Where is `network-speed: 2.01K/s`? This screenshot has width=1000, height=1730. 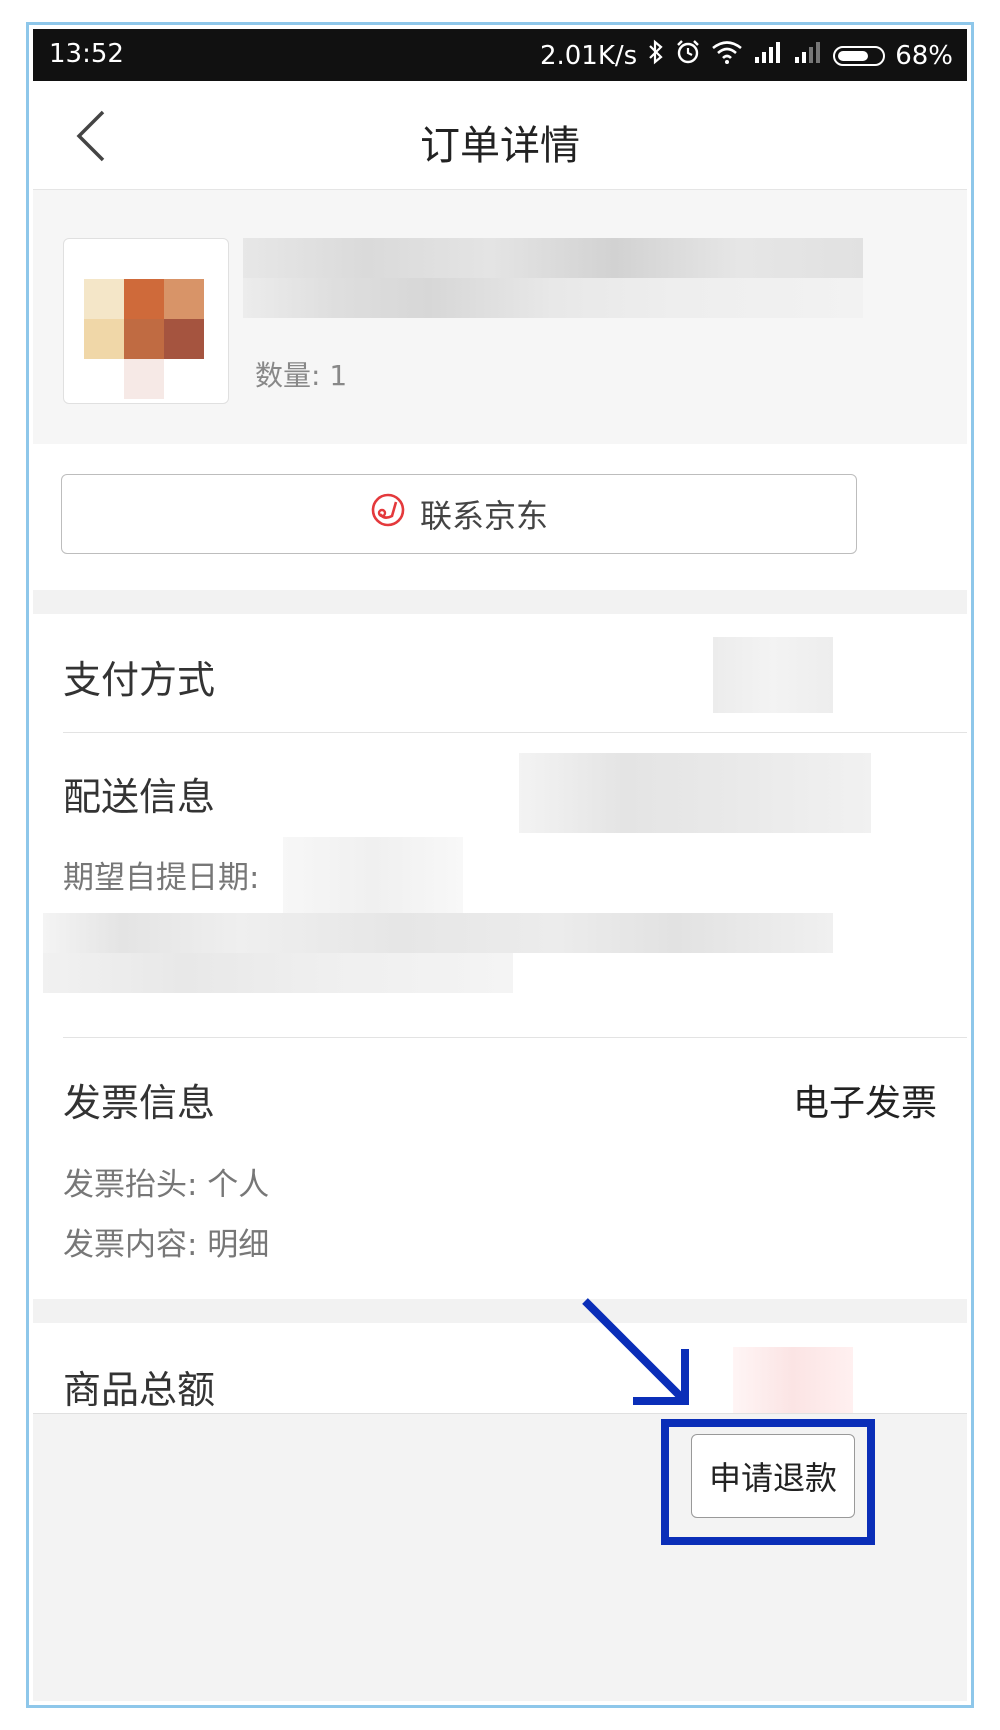
network-speed: 2.01K/s is located at coordinates (588, 55).